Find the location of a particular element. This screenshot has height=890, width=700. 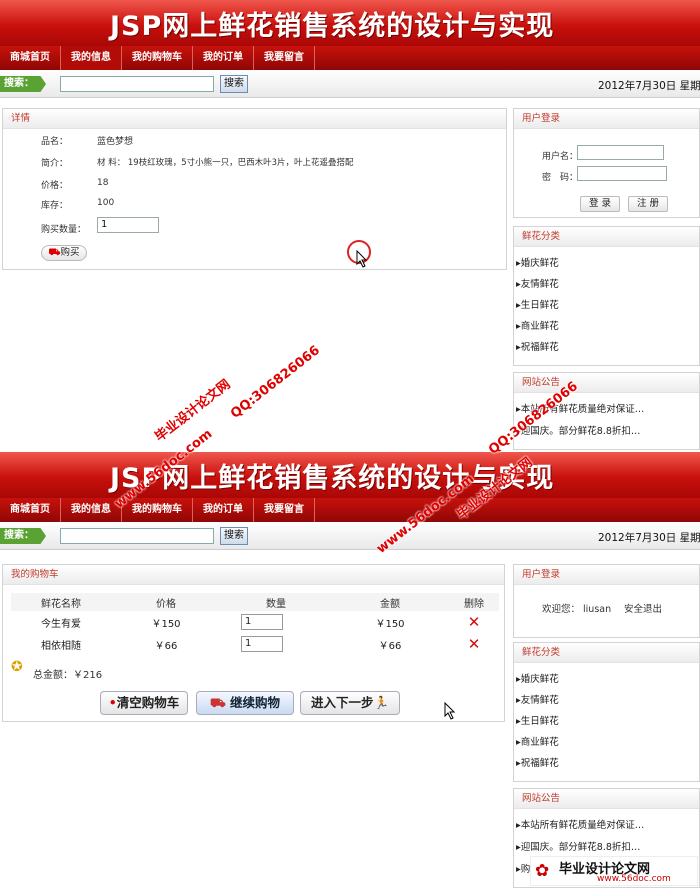

nav-my-info: 我的信息 is located at coordinates (91, 58).